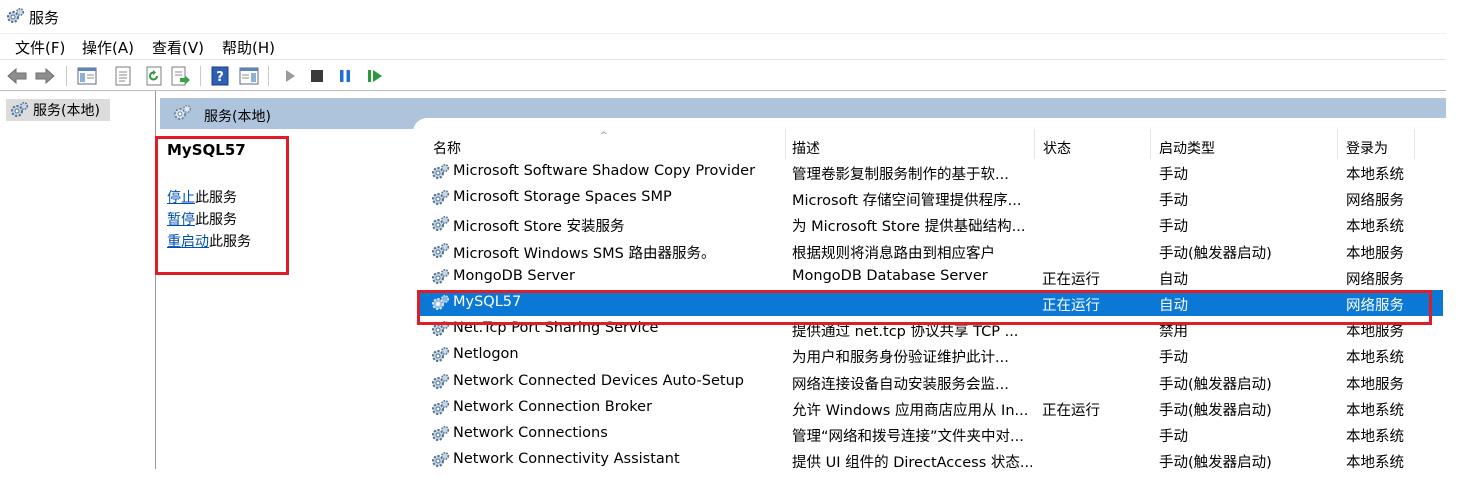  Describe the element at coordinates (248, 47) in the screenshot. I see `menu-help: 帮助(H)` at that location.